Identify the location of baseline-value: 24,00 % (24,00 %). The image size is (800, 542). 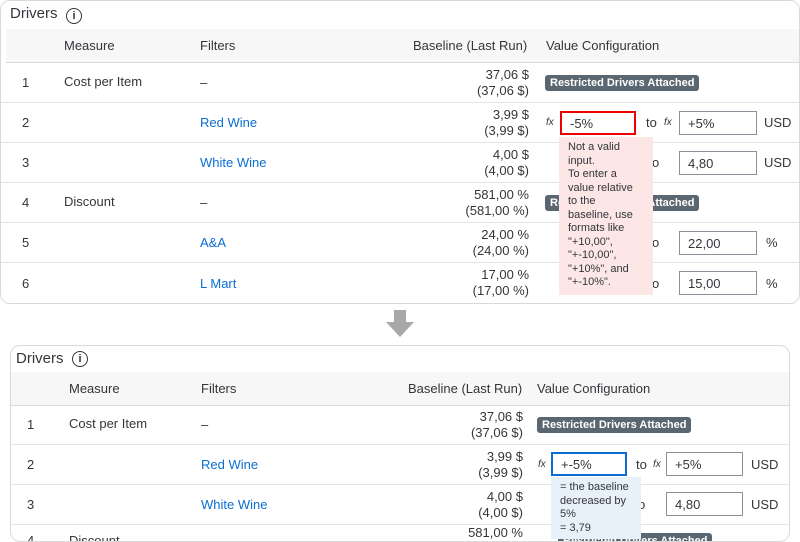
(501, 242).